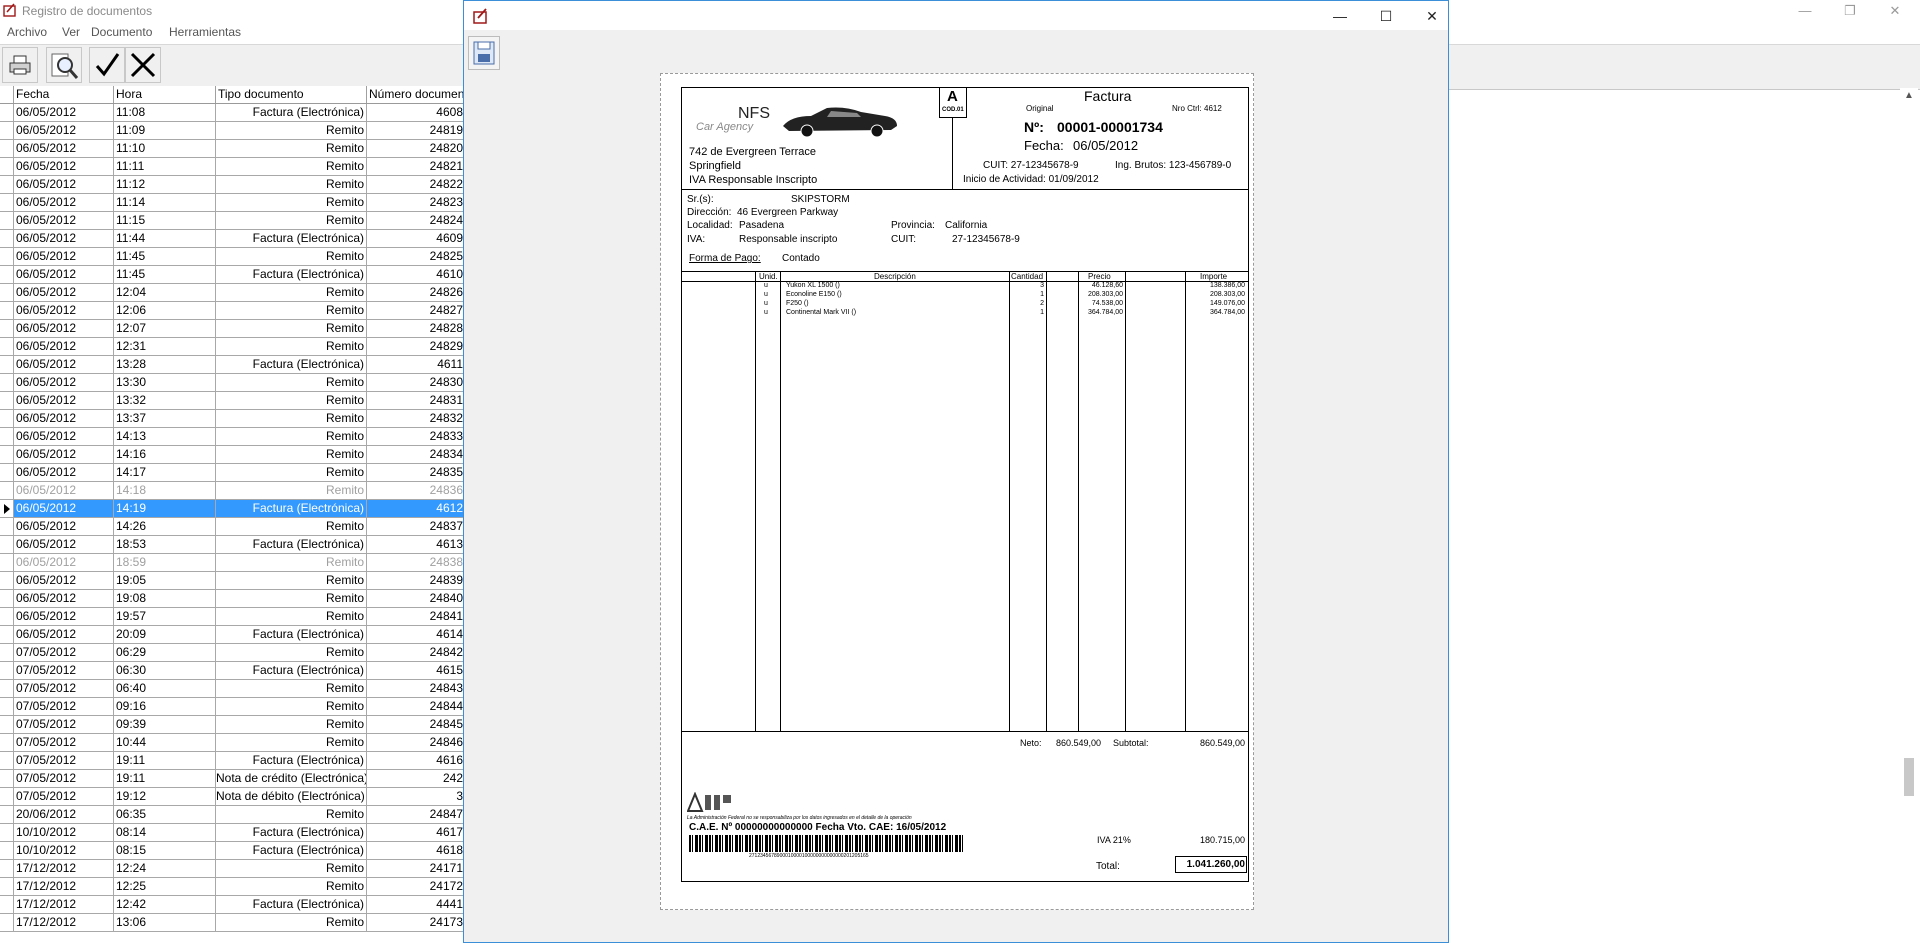  Describe the element at coordinates (484, 53) in the screenshot. I see `save-button` at that location.